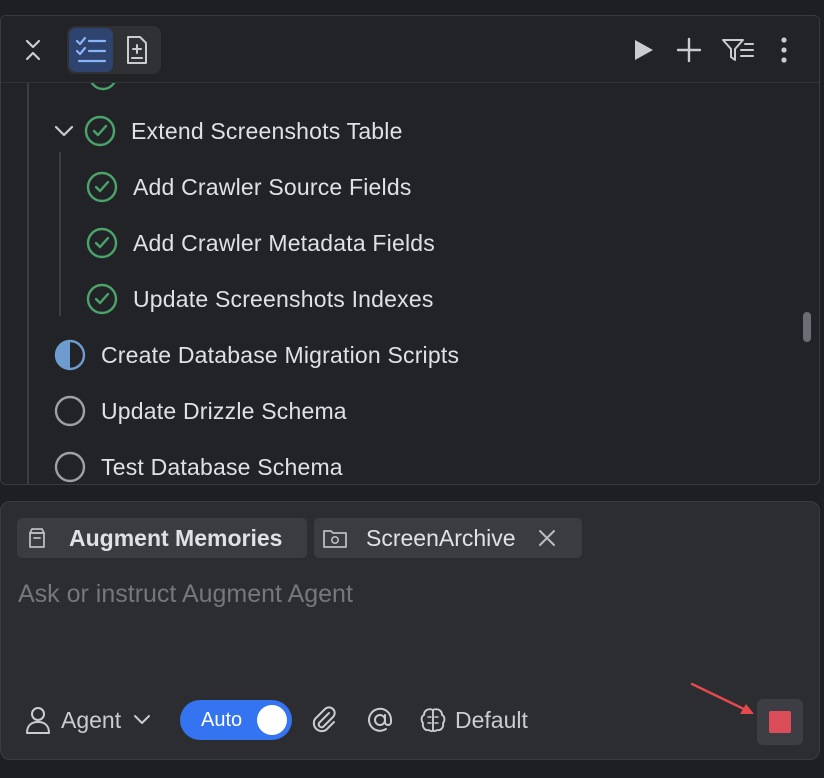 Image resolution: width=824 pixels, height=778 pixels. Describe the element at coordinates (175, 538) in the screenshot. I see `chip-label: Augment Memories` at that location.